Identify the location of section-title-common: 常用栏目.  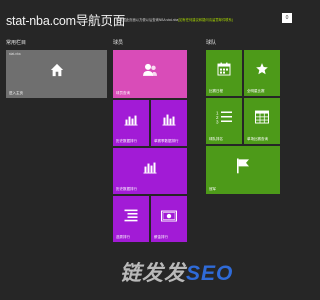
(16, 43).